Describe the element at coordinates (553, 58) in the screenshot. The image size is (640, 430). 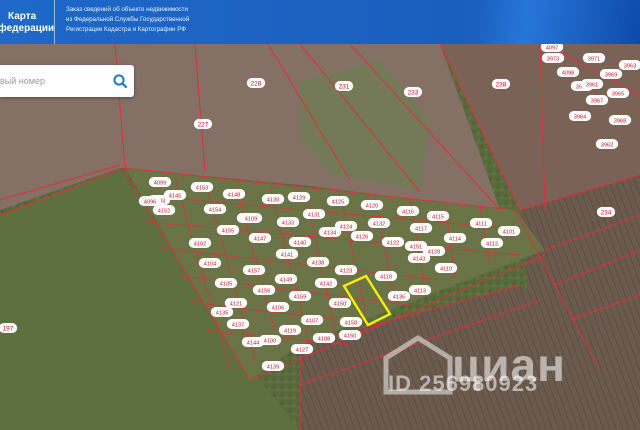
I see `plot-label-3973: 3973` at that location.